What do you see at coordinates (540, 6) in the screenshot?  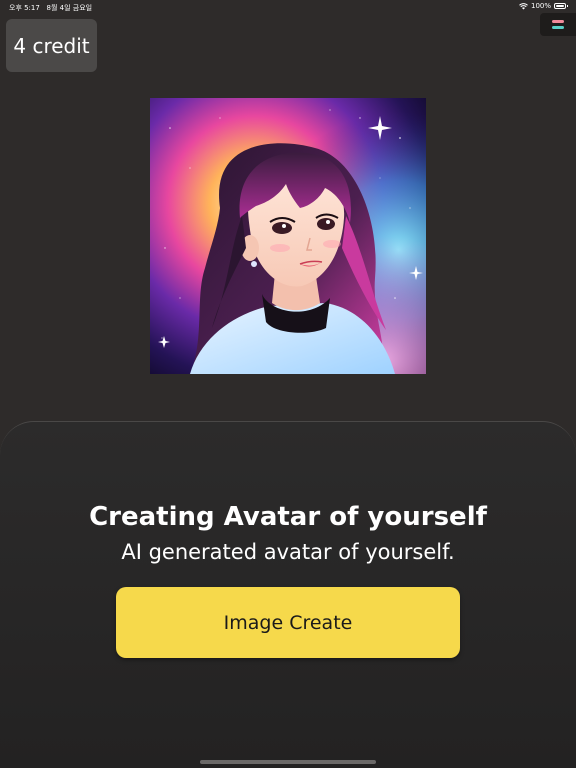 I see `battery-percent: 100%` at bounding box center [540, 6].